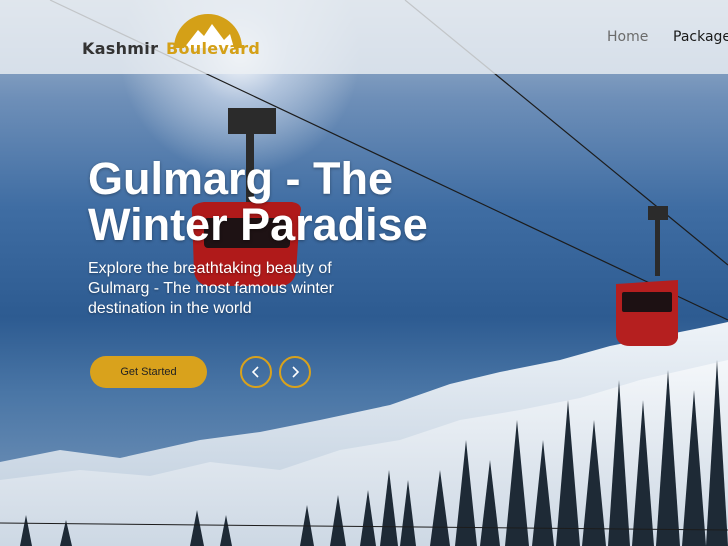 This screenshot has height=546, width=728. I want to click on brand-logo: Kashmir Boulevard, so click(172, 38).